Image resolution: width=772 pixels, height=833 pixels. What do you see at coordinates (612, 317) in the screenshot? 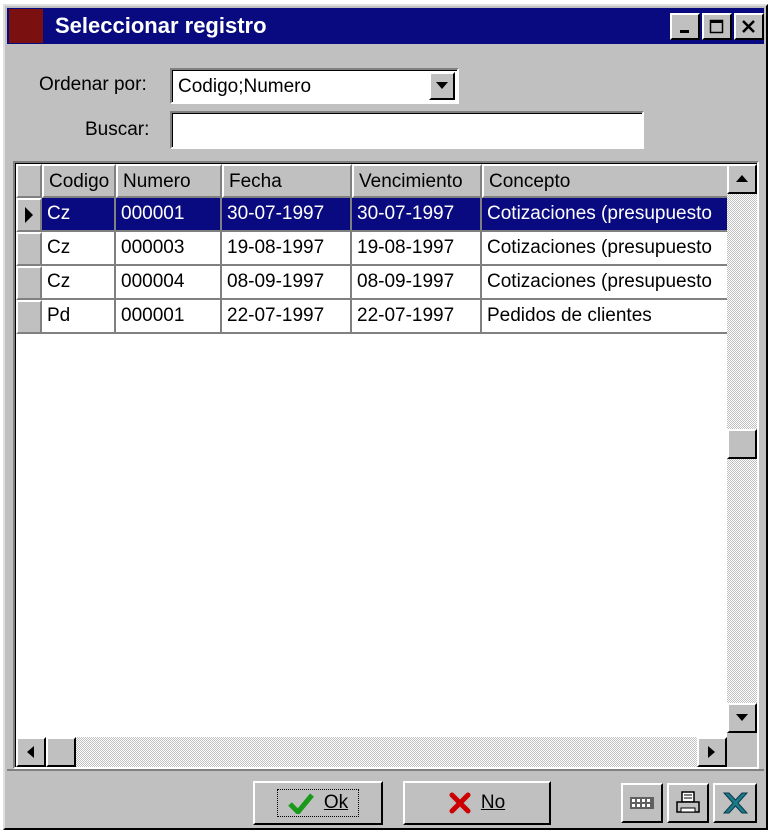
I see `cell-concepto: Pedidos de clientes` at bounding box center [612, 317].